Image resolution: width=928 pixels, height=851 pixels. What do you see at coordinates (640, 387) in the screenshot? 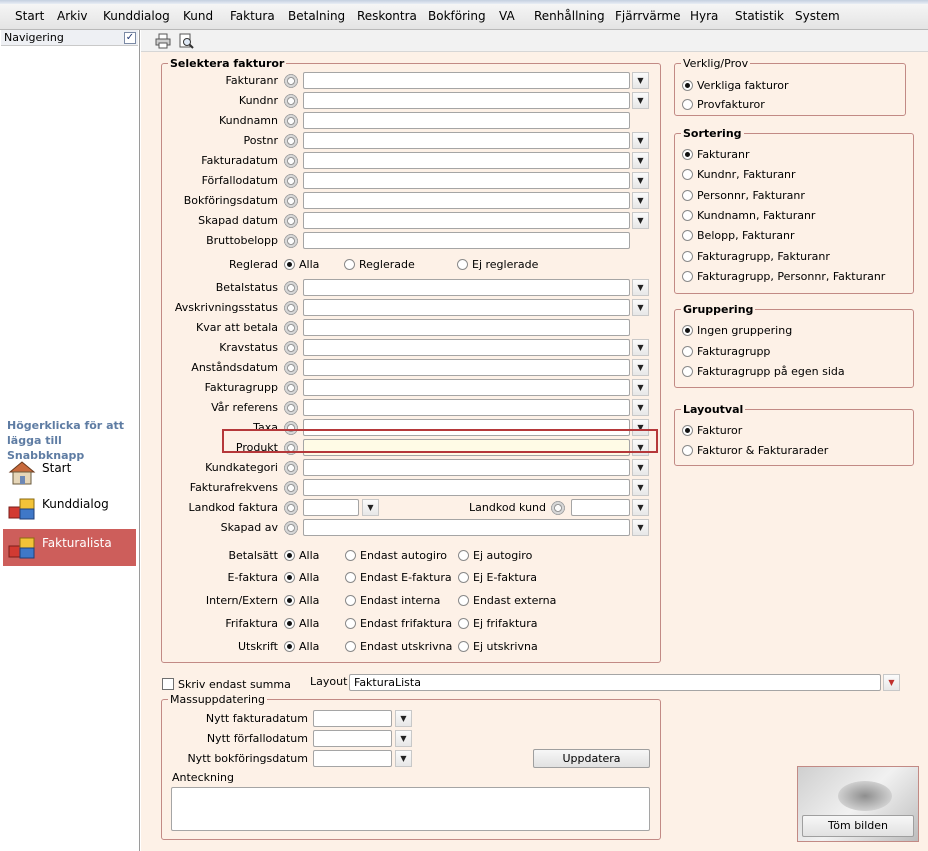
I see `fakturagrupp-dropdown-button: ▼` at bounding box center [640, 387].